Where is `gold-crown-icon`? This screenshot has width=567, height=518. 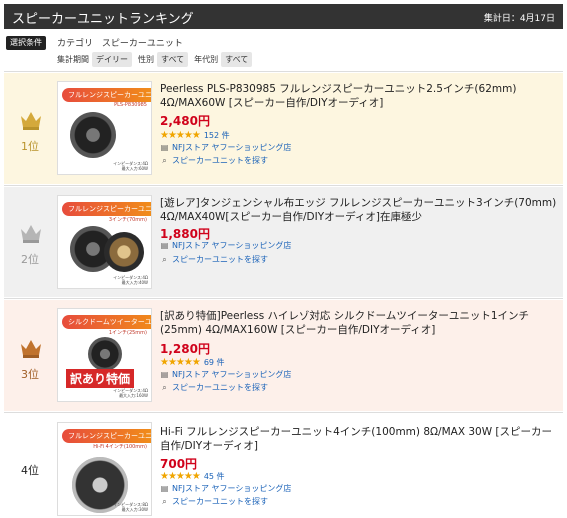
gold-crown-icon is located at coordinates (31, 121).